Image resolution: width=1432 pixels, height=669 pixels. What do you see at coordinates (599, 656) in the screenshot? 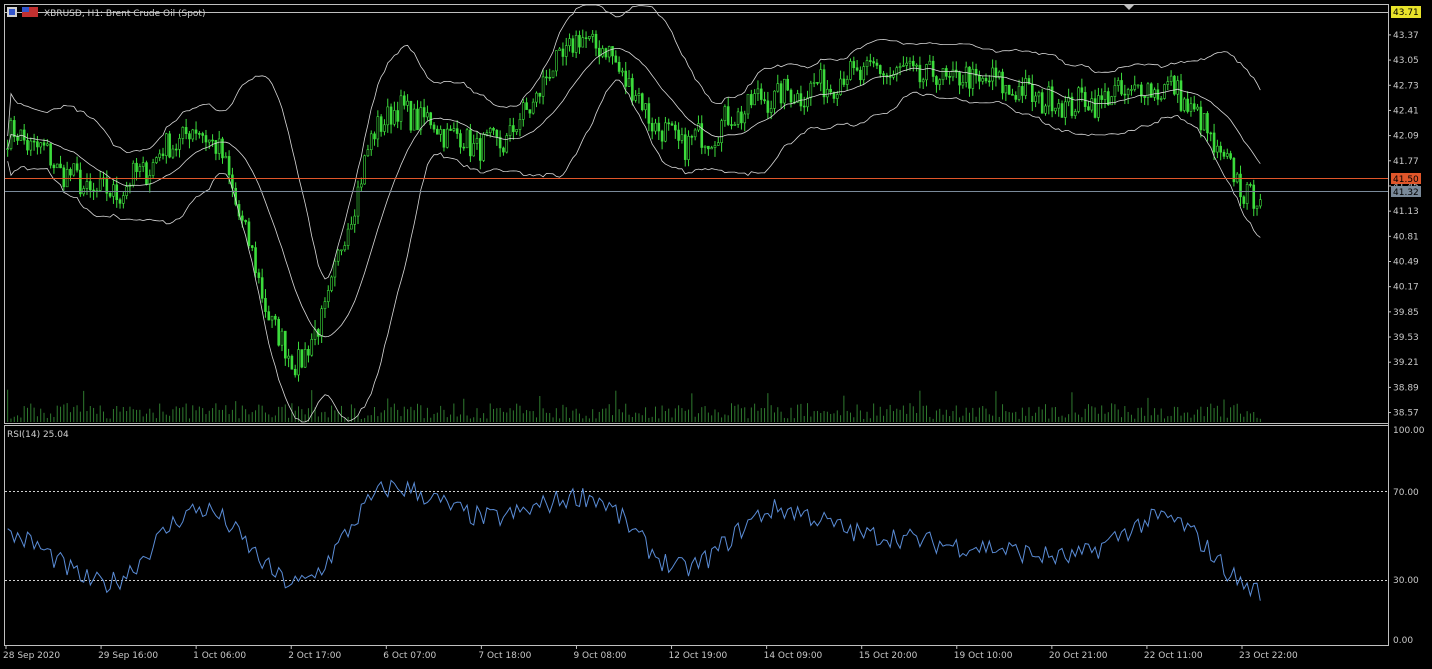
I see `time-tick-label: 9 Oct 08:00` at bounding box center [599, 656].